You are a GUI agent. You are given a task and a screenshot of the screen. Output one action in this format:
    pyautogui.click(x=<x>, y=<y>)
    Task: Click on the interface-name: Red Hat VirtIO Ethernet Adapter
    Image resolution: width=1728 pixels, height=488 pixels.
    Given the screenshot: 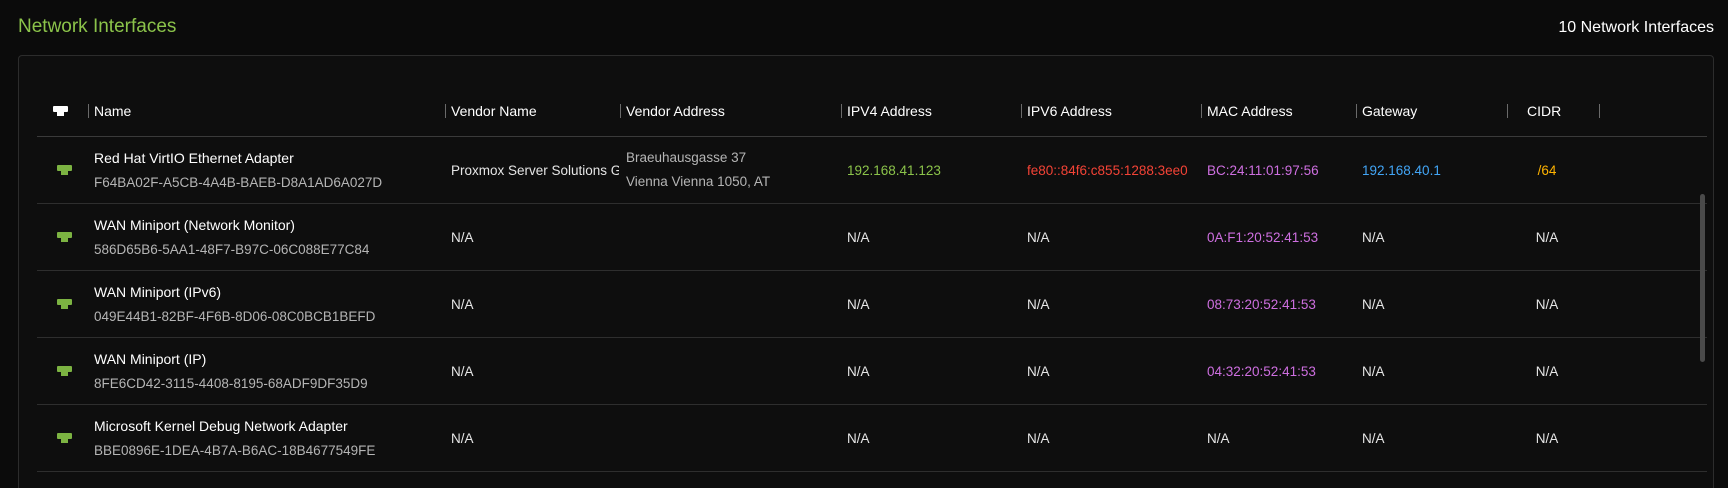 What is the action you would take?
    pyautogui.click(x=194, y=157)
    